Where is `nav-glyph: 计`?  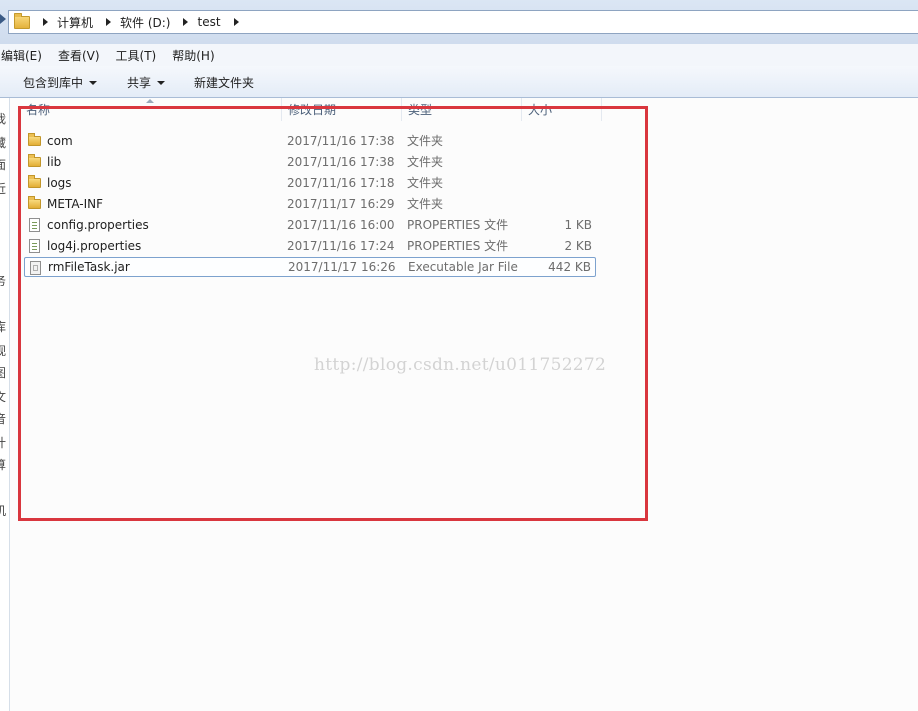
nav-glyph: 计 is located at coordinates (3, 442).